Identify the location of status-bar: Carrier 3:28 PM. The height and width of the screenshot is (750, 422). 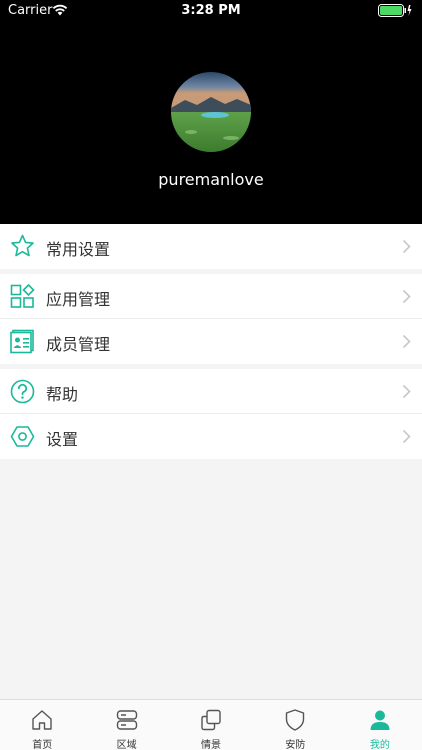
(211, 11).